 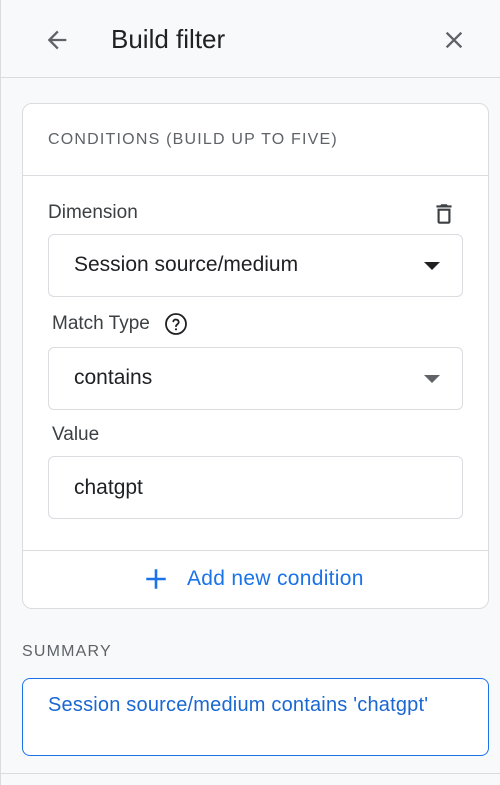 What do you see at coordinates (176, 324) in the screenshot?
I see `help-circle-icon` at bounding box center [176, 324].